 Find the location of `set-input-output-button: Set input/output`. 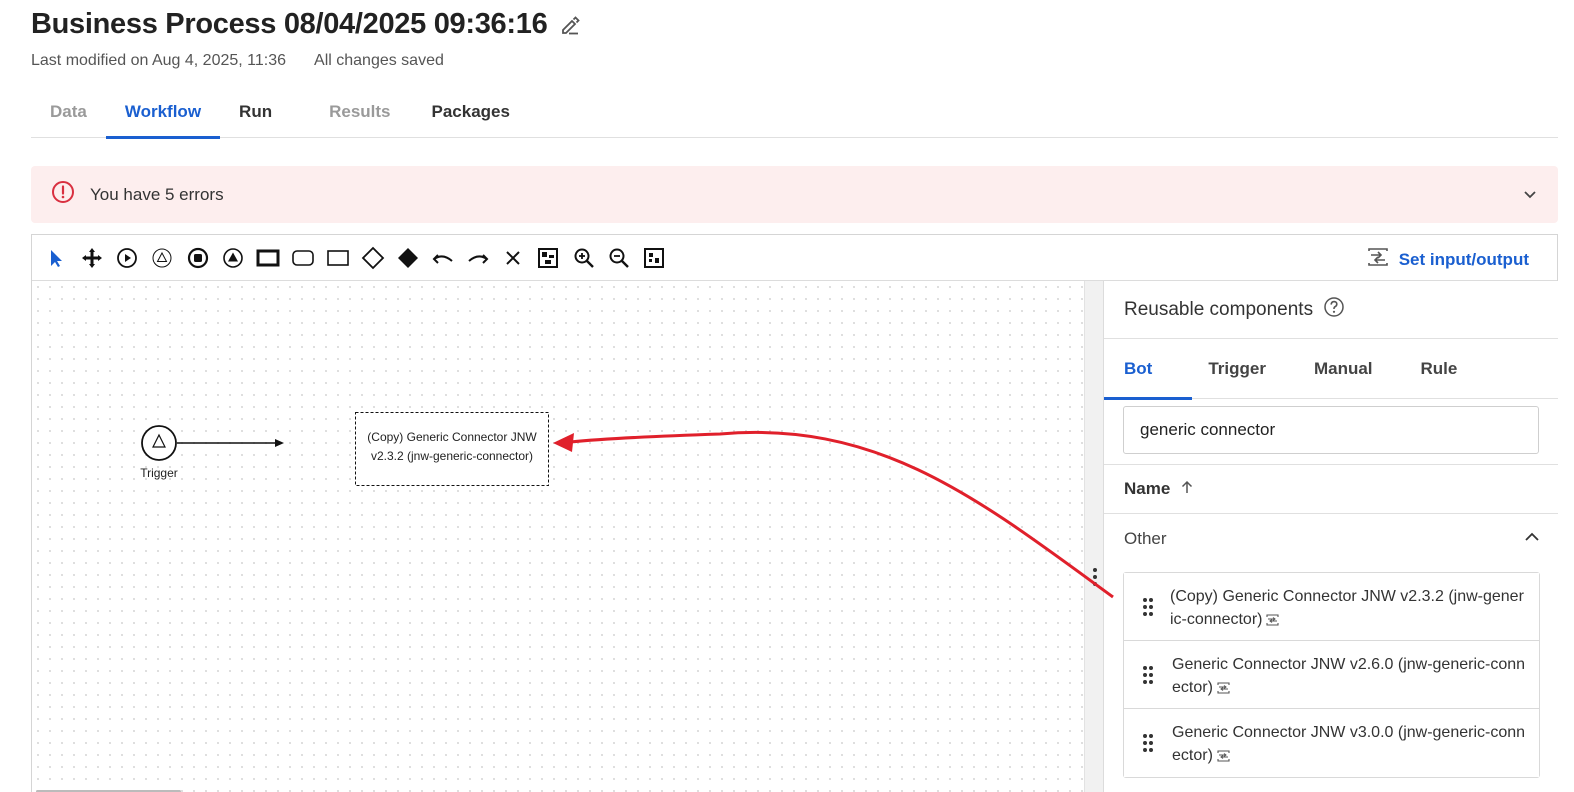

set-input-output-button: Set input/output is located at coordinates (1448, 259).